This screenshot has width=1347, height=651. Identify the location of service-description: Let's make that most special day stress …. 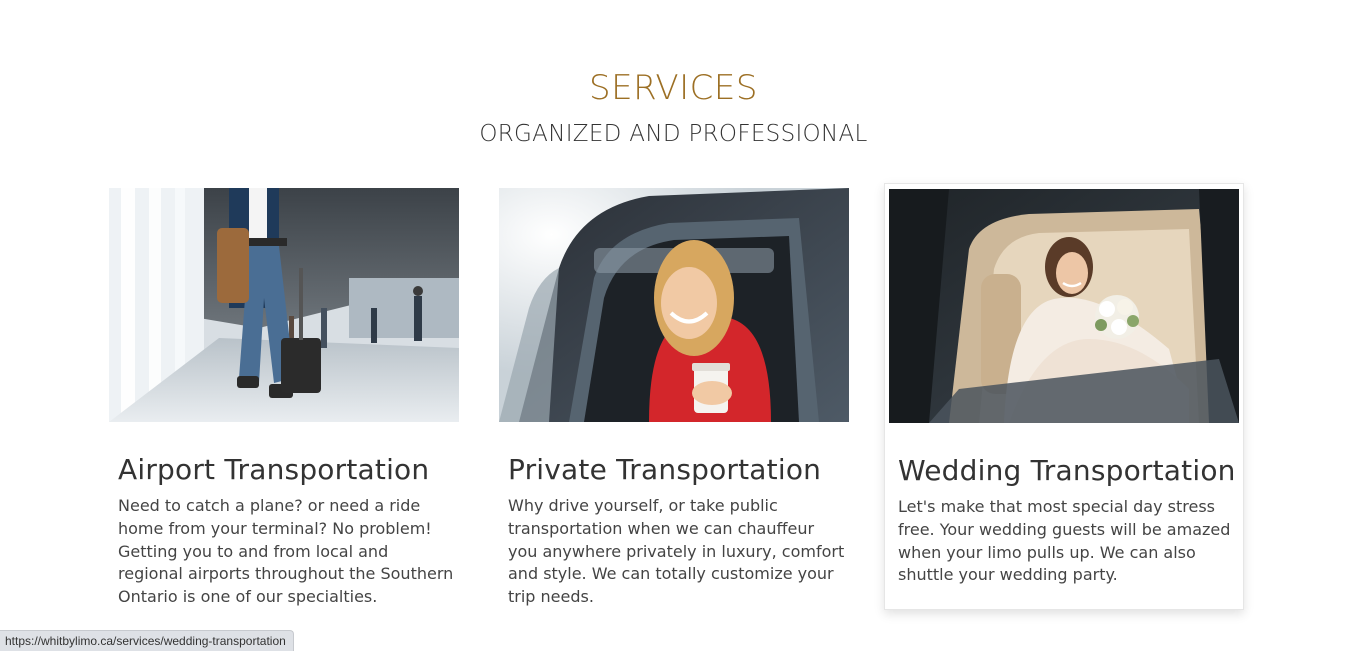
(1064, 541).